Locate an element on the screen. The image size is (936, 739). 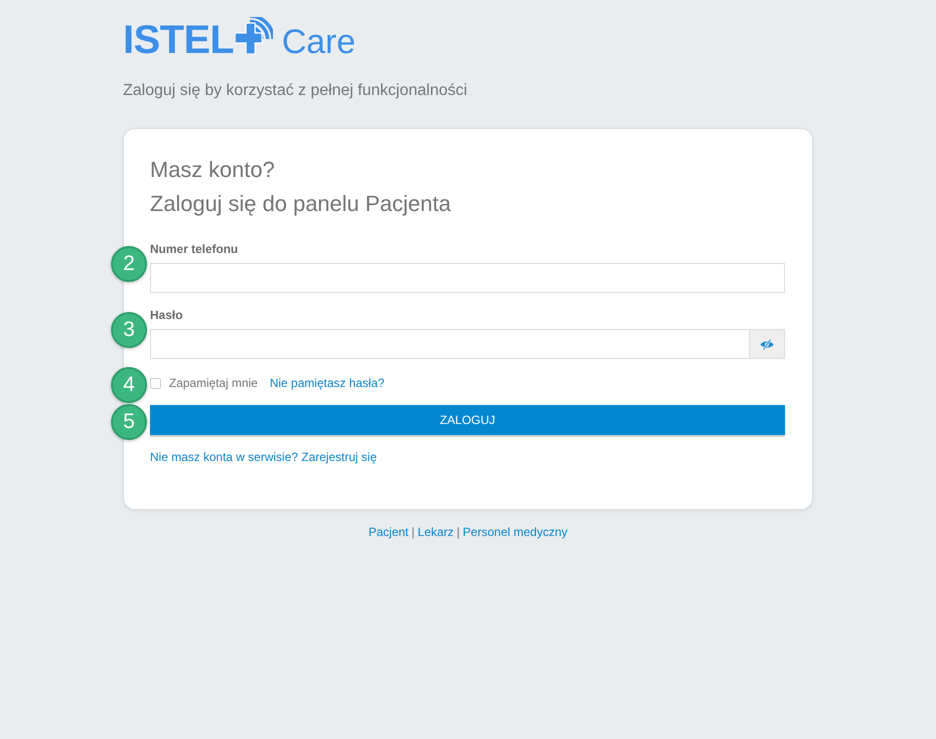
cross-signal-icon is located at coordinates (253, 35).